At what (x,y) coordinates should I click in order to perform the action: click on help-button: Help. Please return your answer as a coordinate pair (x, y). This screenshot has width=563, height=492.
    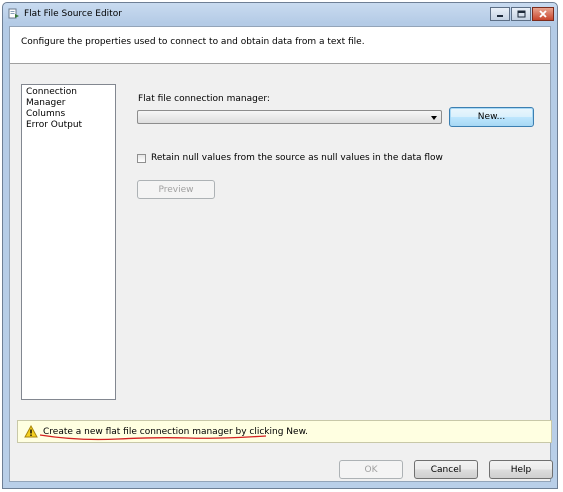
    Looking at the image, I should click on (521, 469).